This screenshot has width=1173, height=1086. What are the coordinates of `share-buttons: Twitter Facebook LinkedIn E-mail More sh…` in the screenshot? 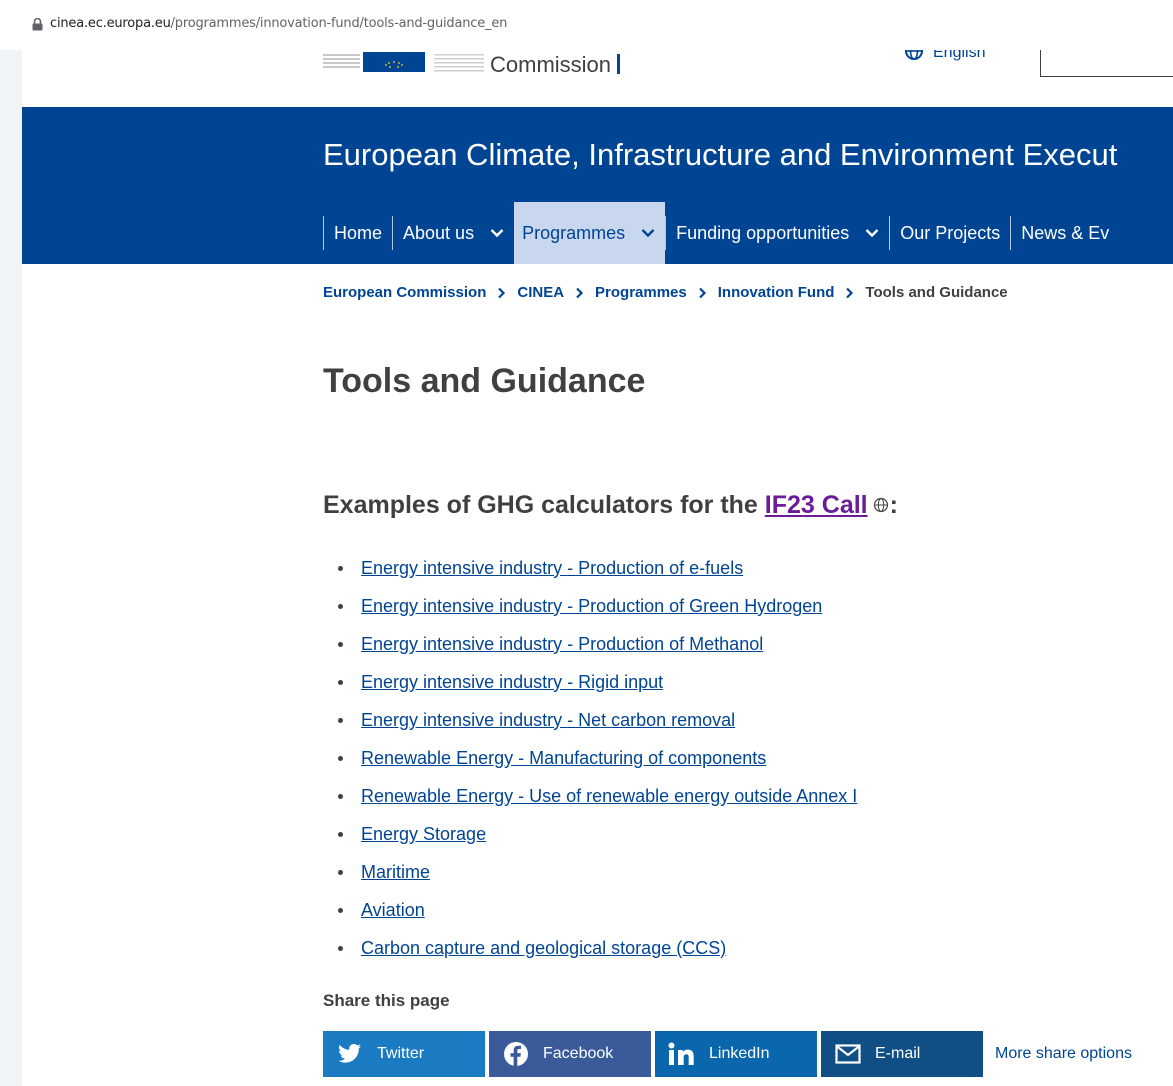 It's located at (727, 1054).